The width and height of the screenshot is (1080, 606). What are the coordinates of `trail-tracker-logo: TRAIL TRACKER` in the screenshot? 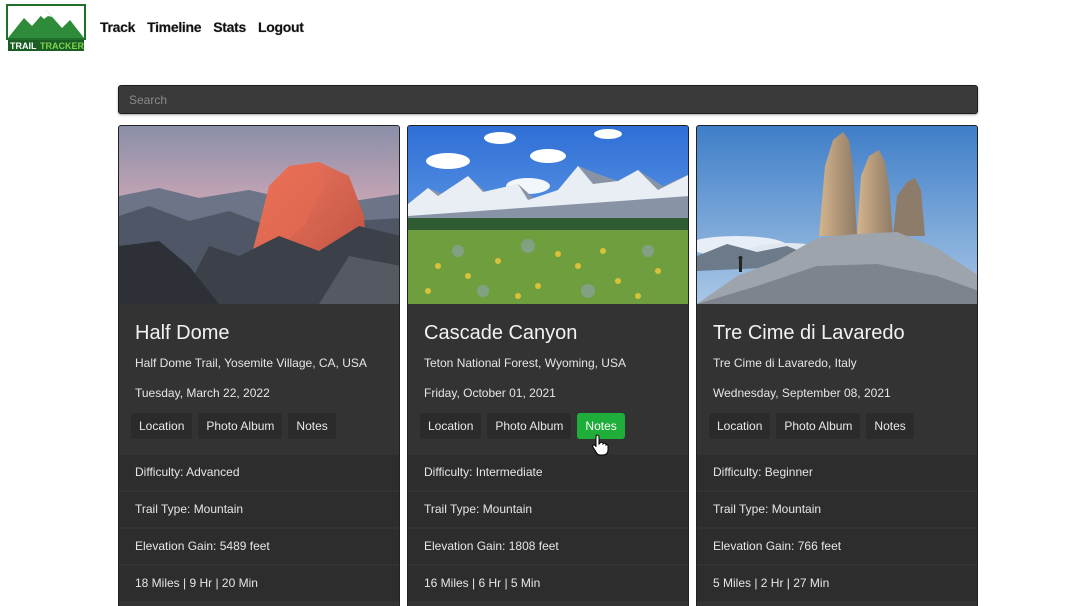 It's located at (46, 28).